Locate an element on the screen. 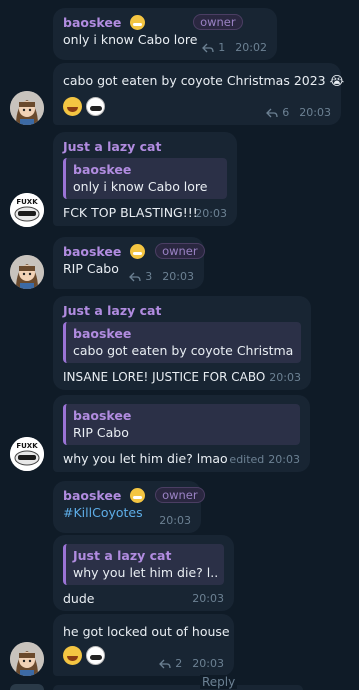  message-meta: 3 20:03 is located at coordinates (161, 276).